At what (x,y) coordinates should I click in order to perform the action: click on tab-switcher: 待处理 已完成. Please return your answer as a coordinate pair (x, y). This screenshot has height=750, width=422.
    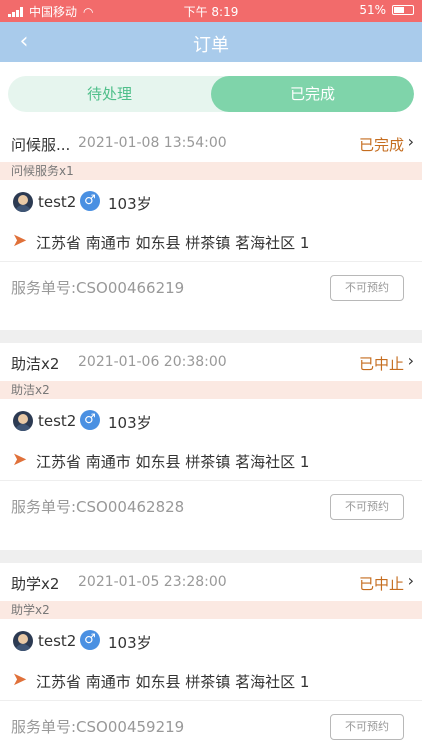
    Looking at the image, I should click on (211, 94).